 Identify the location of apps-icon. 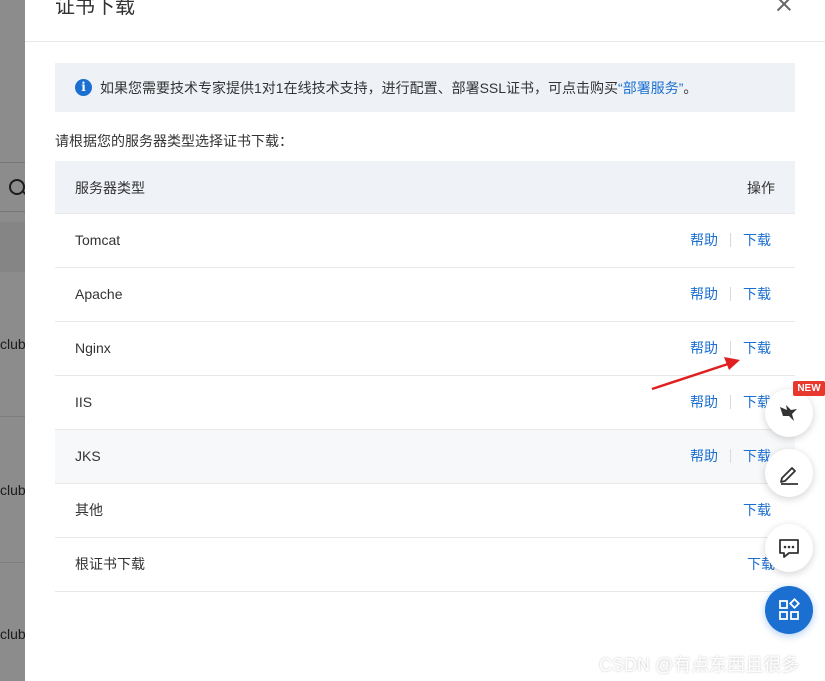
(790, 609).